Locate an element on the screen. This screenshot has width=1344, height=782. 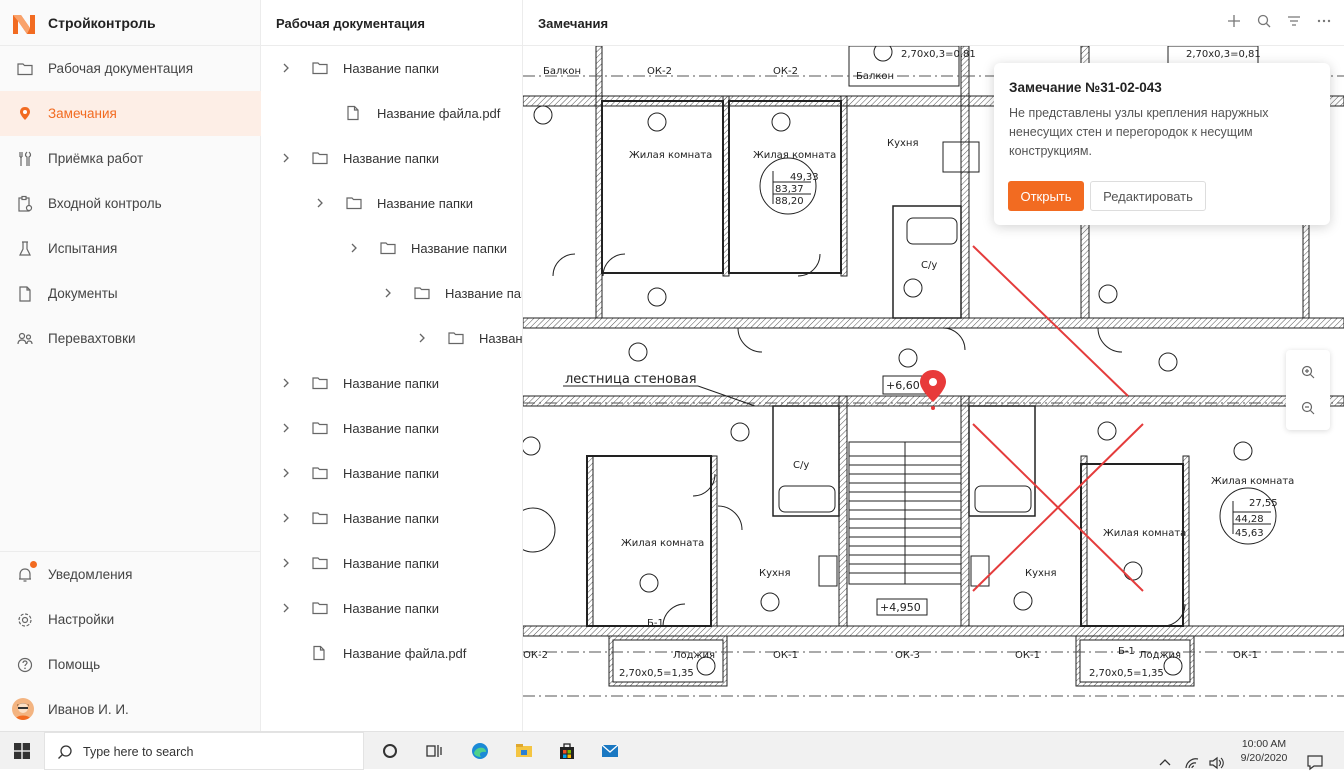
task-view-icon is located at coordinates (434, 751).